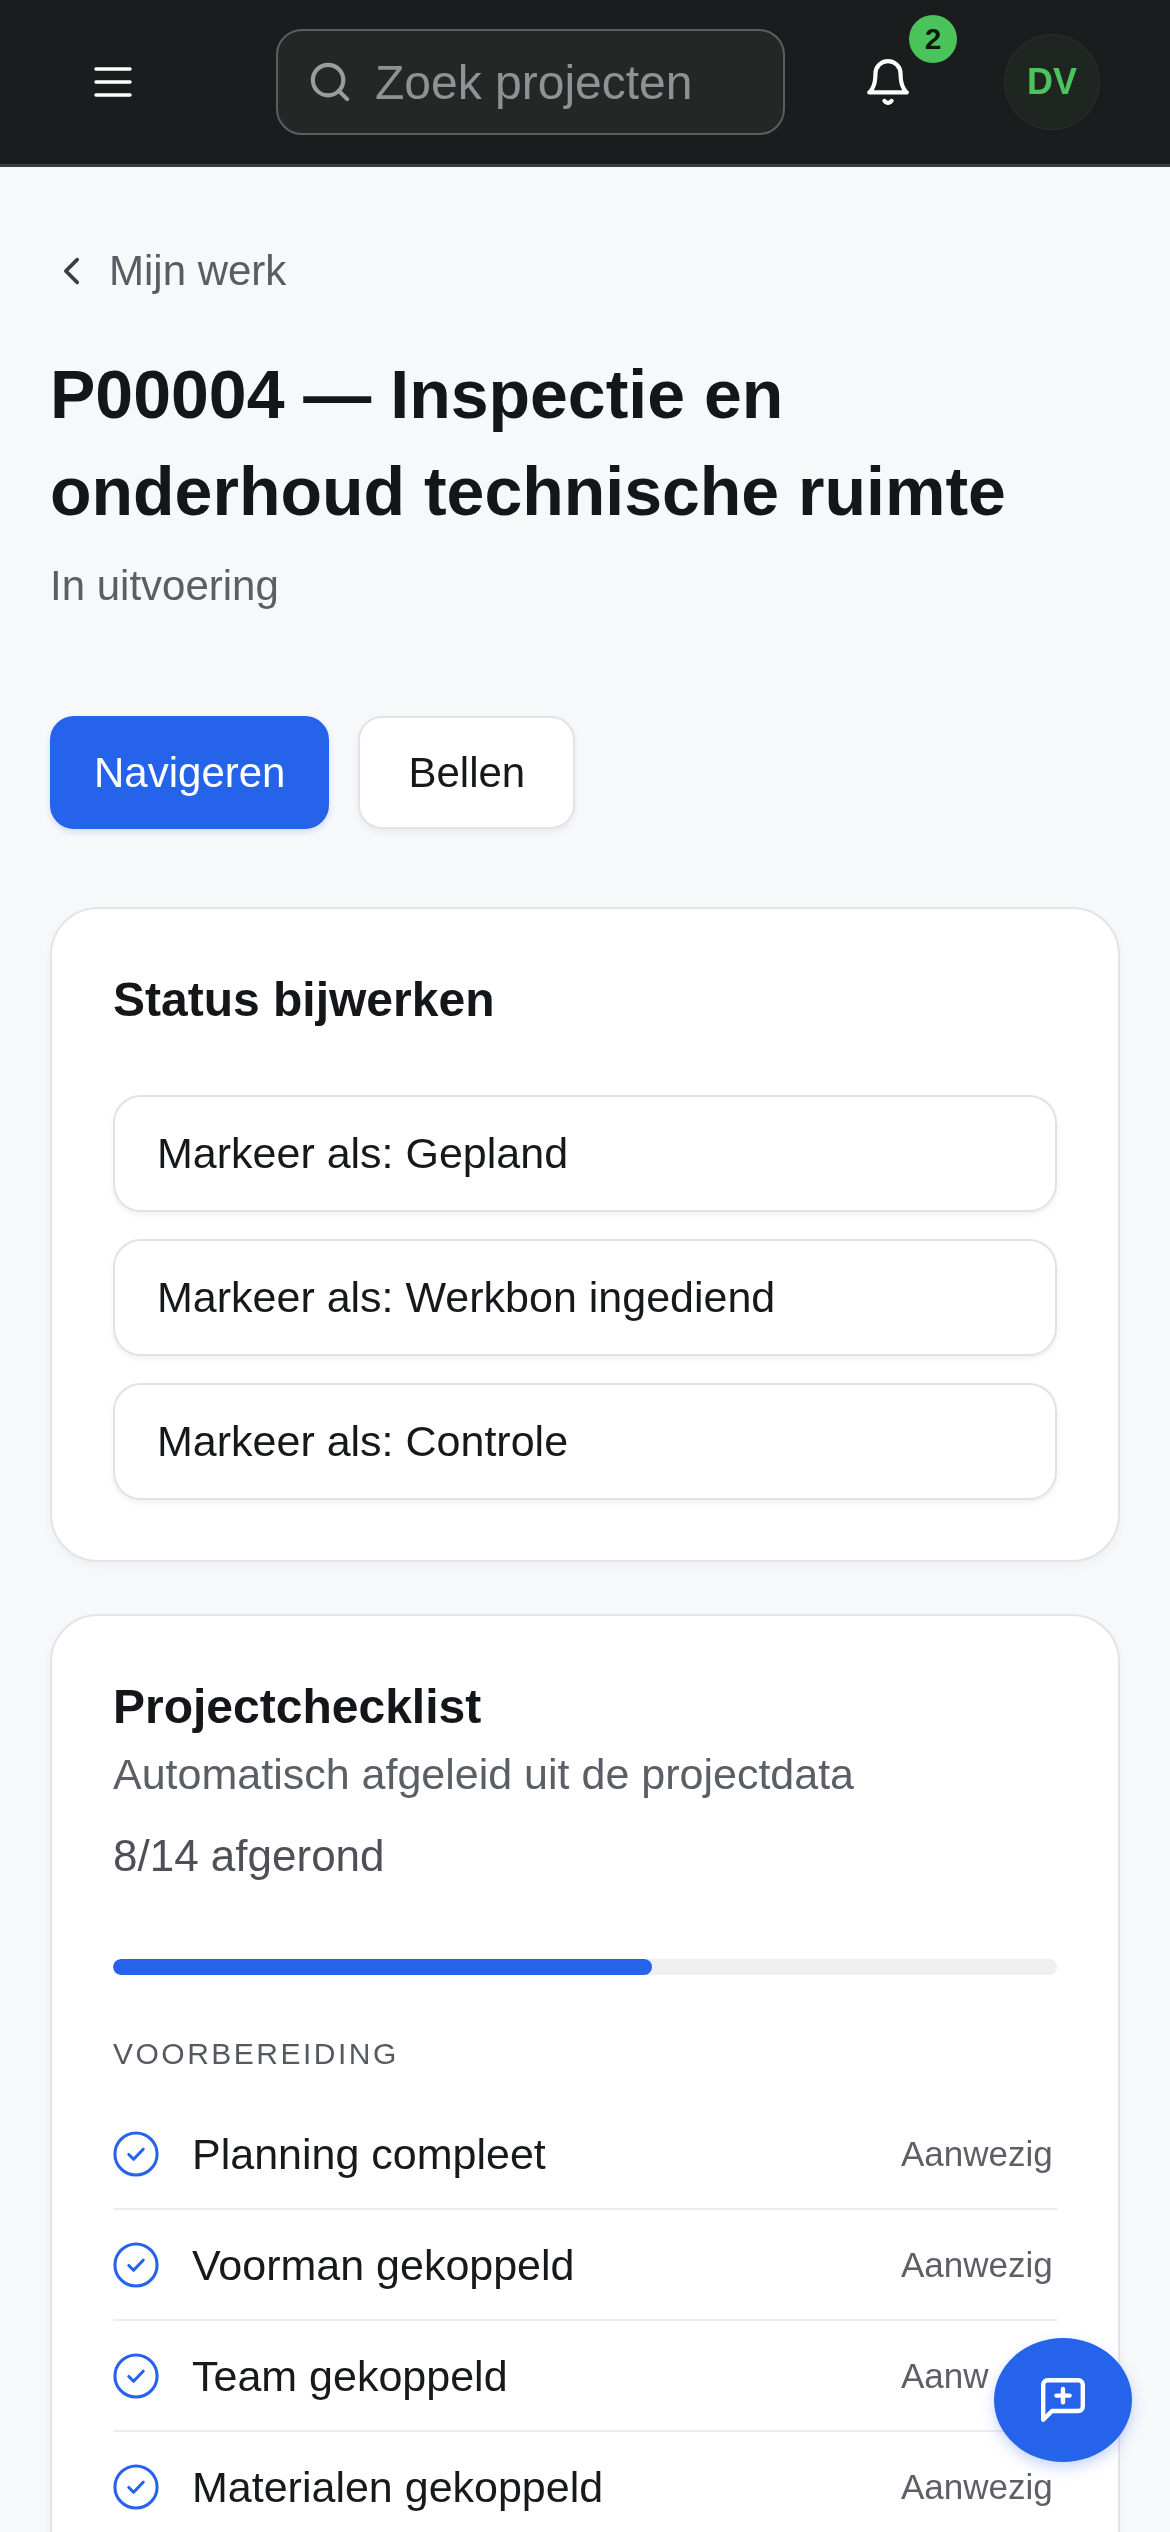 The image size is (1170, 2532). I want to click on checklist-item-status: Aanw, so click(945, 2375).